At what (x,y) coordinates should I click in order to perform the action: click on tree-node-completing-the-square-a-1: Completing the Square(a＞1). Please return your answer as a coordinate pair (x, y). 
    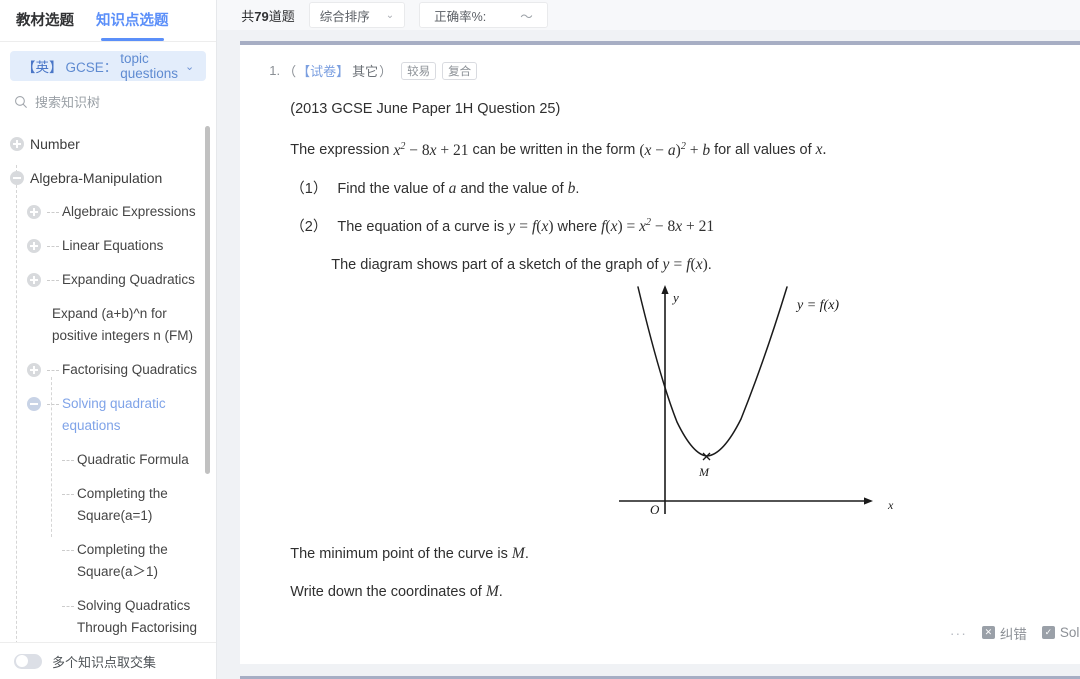
    Looking at the image, I should click on (108, 561).